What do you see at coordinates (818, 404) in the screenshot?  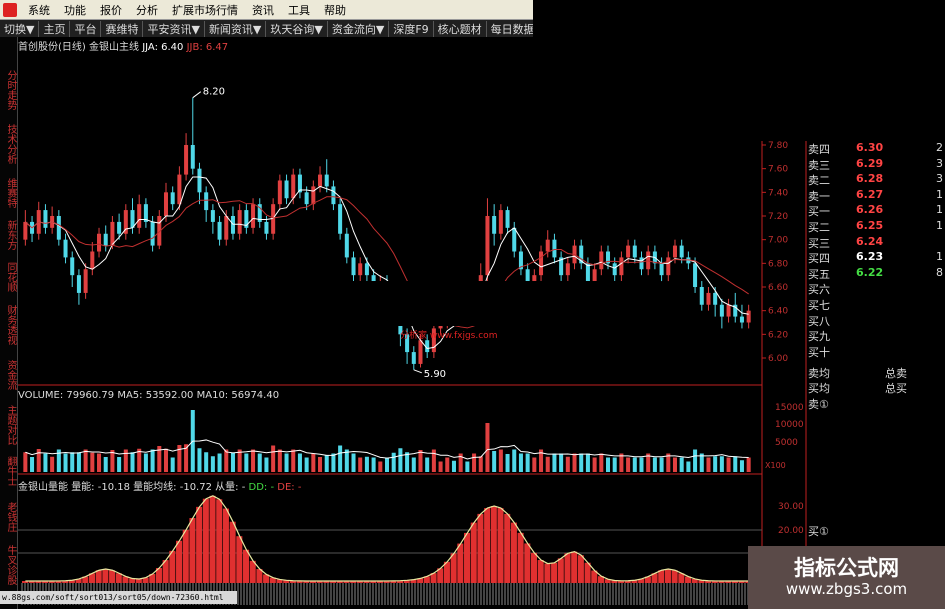 I see `sell-circle-label: 卖①` at bounding box center [818, 404].